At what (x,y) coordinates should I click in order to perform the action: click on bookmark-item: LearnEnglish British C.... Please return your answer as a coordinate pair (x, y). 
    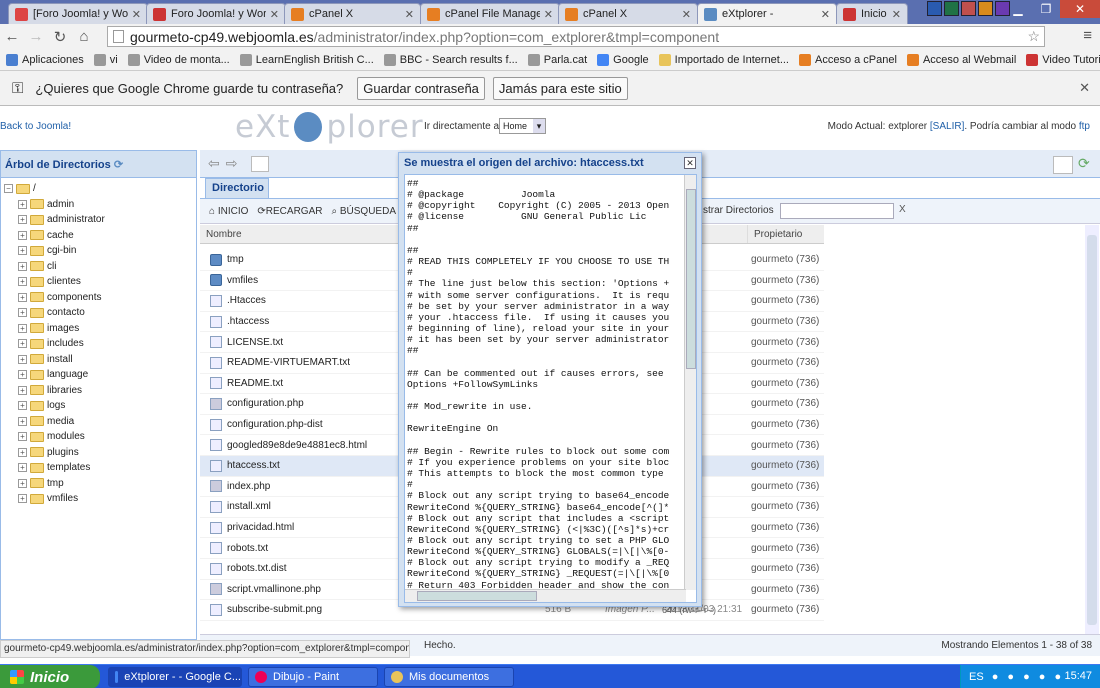
    Looking at the image, I should click on (306, 59).